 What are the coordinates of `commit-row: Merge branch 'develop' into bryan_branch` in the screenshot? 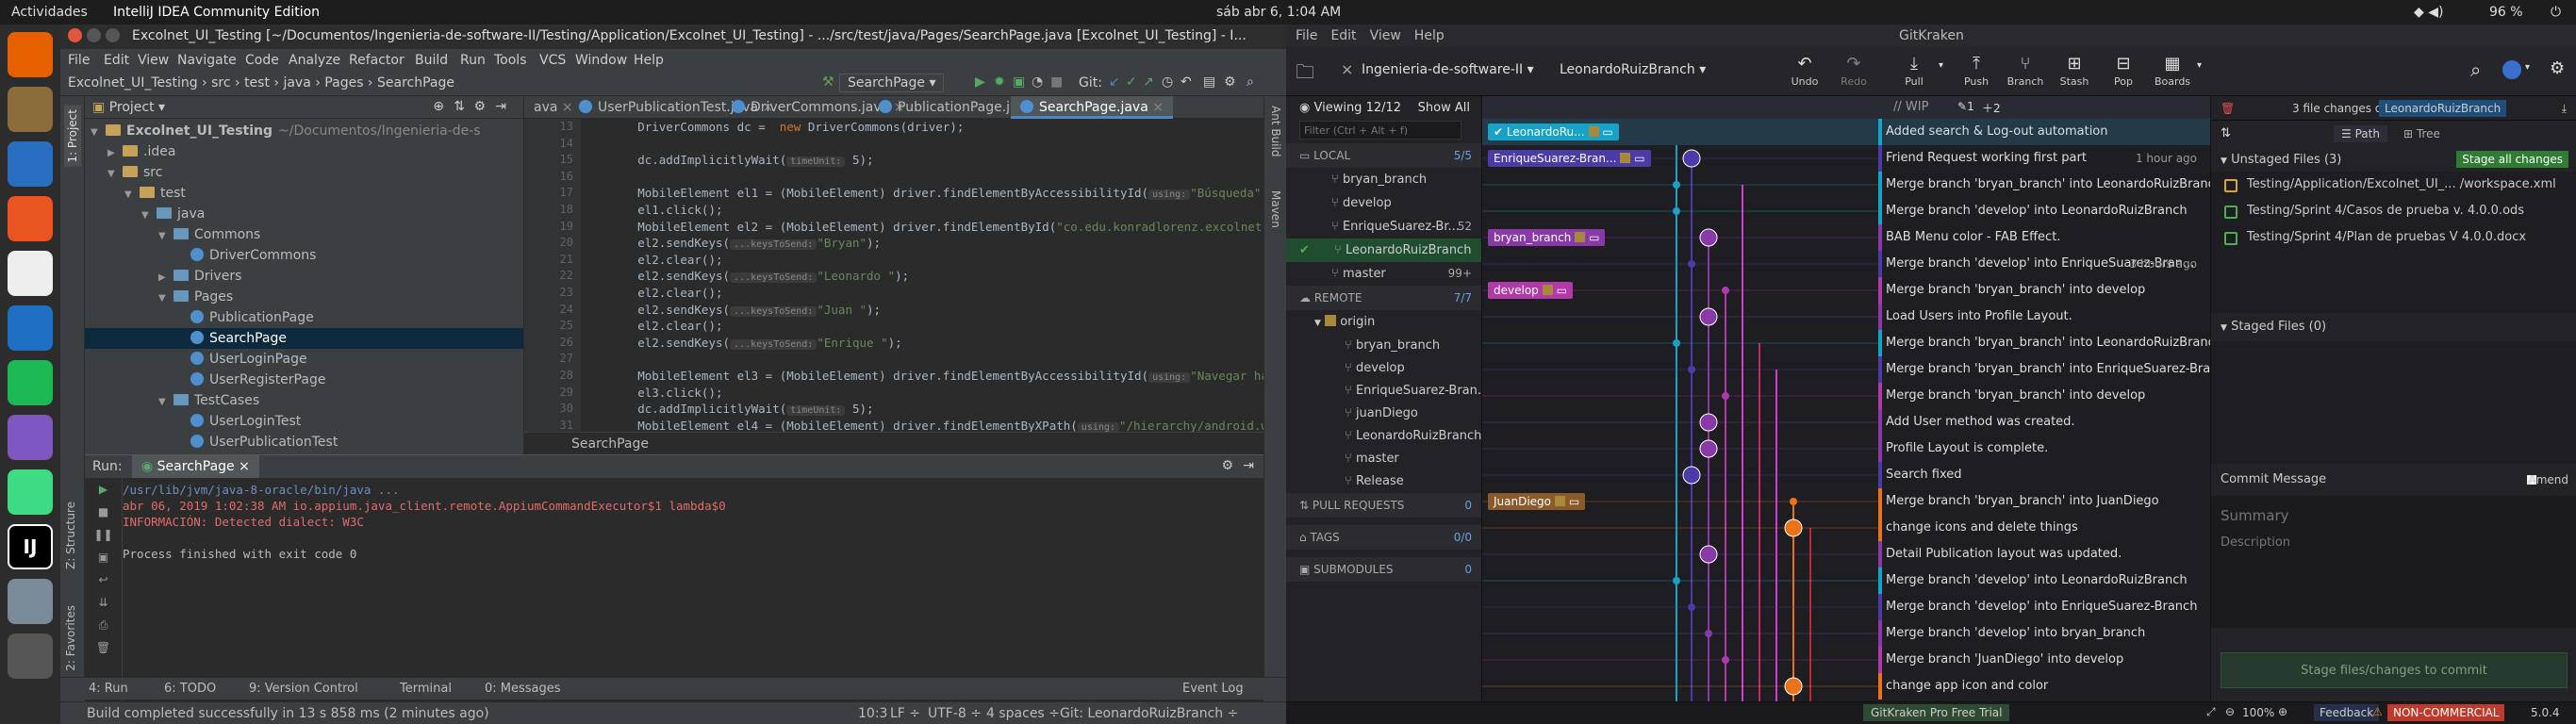 It's located at (1846, 633).